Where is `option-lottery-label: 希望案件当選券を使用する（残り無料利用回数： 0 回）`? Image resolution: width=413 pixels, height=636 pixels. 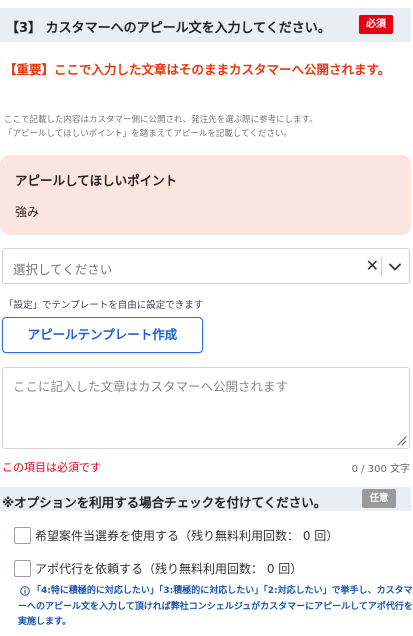
option-lottery-label: 希望案件当選券を使用する（残り無料利用回数： 0 回） is located at coordinates (187, 536).